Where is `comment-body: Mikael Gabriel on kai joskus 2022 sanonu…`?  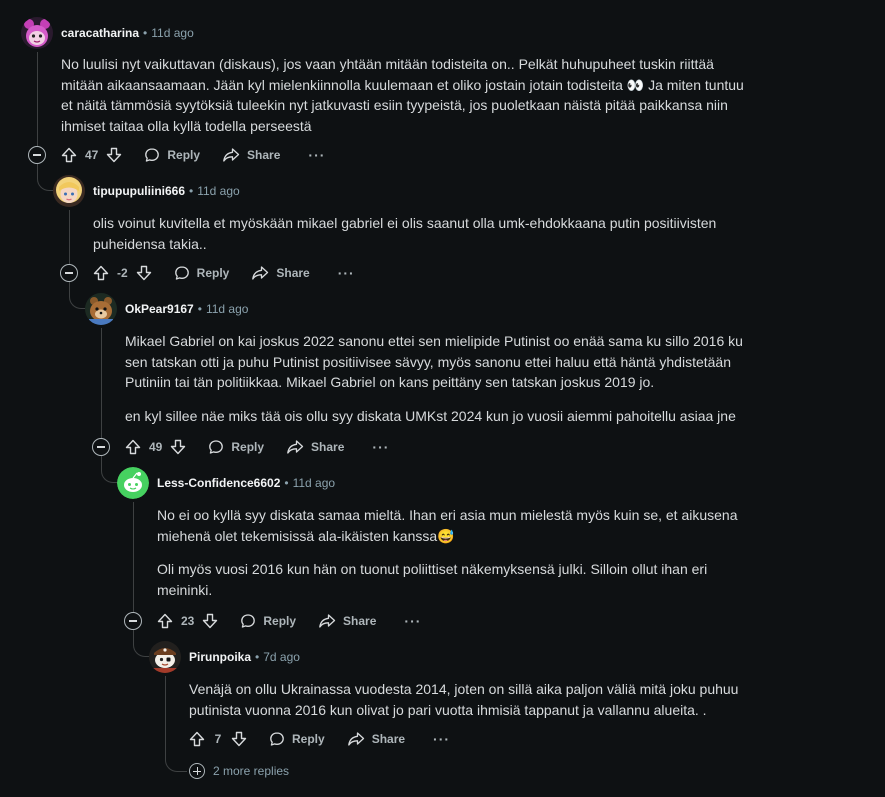 comment-body: Mikael Gabriel on kai joskus 2022 sanonu… is located at coordinates (435, 378).